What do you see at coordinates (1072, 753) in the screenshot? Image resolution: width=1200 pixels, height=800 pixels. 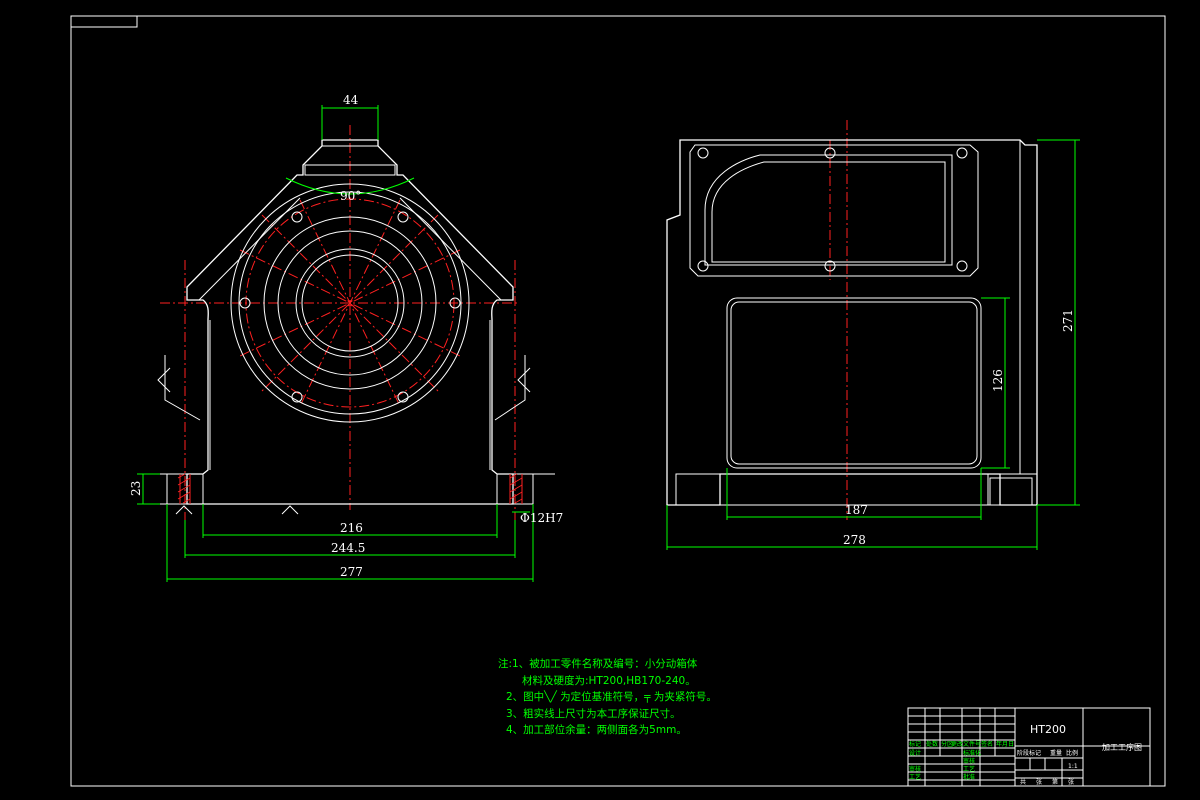 I see `tb-scale-header: 比例` at bounding box center [1072, 753].